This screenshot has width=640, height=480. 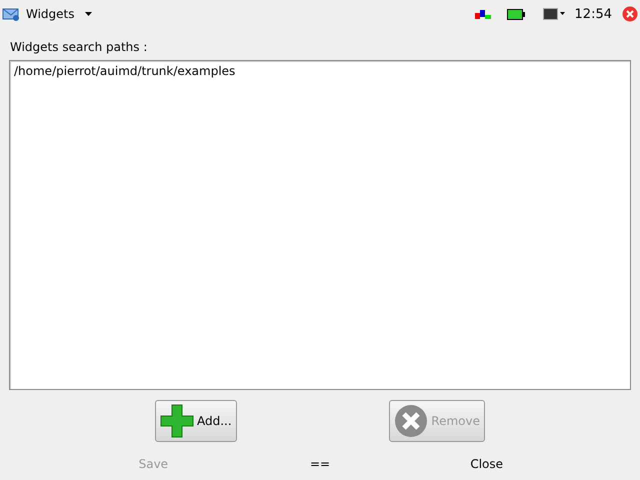 What do you see at coordinates (482, 14) in the screenshot?
I see `signal-icon` at bounding box center [482, 14].